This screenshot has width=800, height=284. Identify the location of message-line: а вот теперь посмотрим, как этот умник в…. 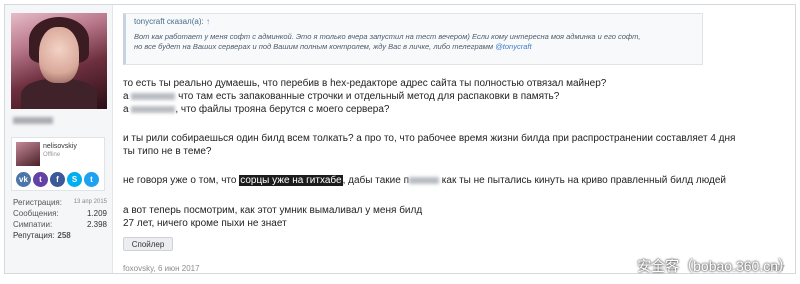
(273, 210).